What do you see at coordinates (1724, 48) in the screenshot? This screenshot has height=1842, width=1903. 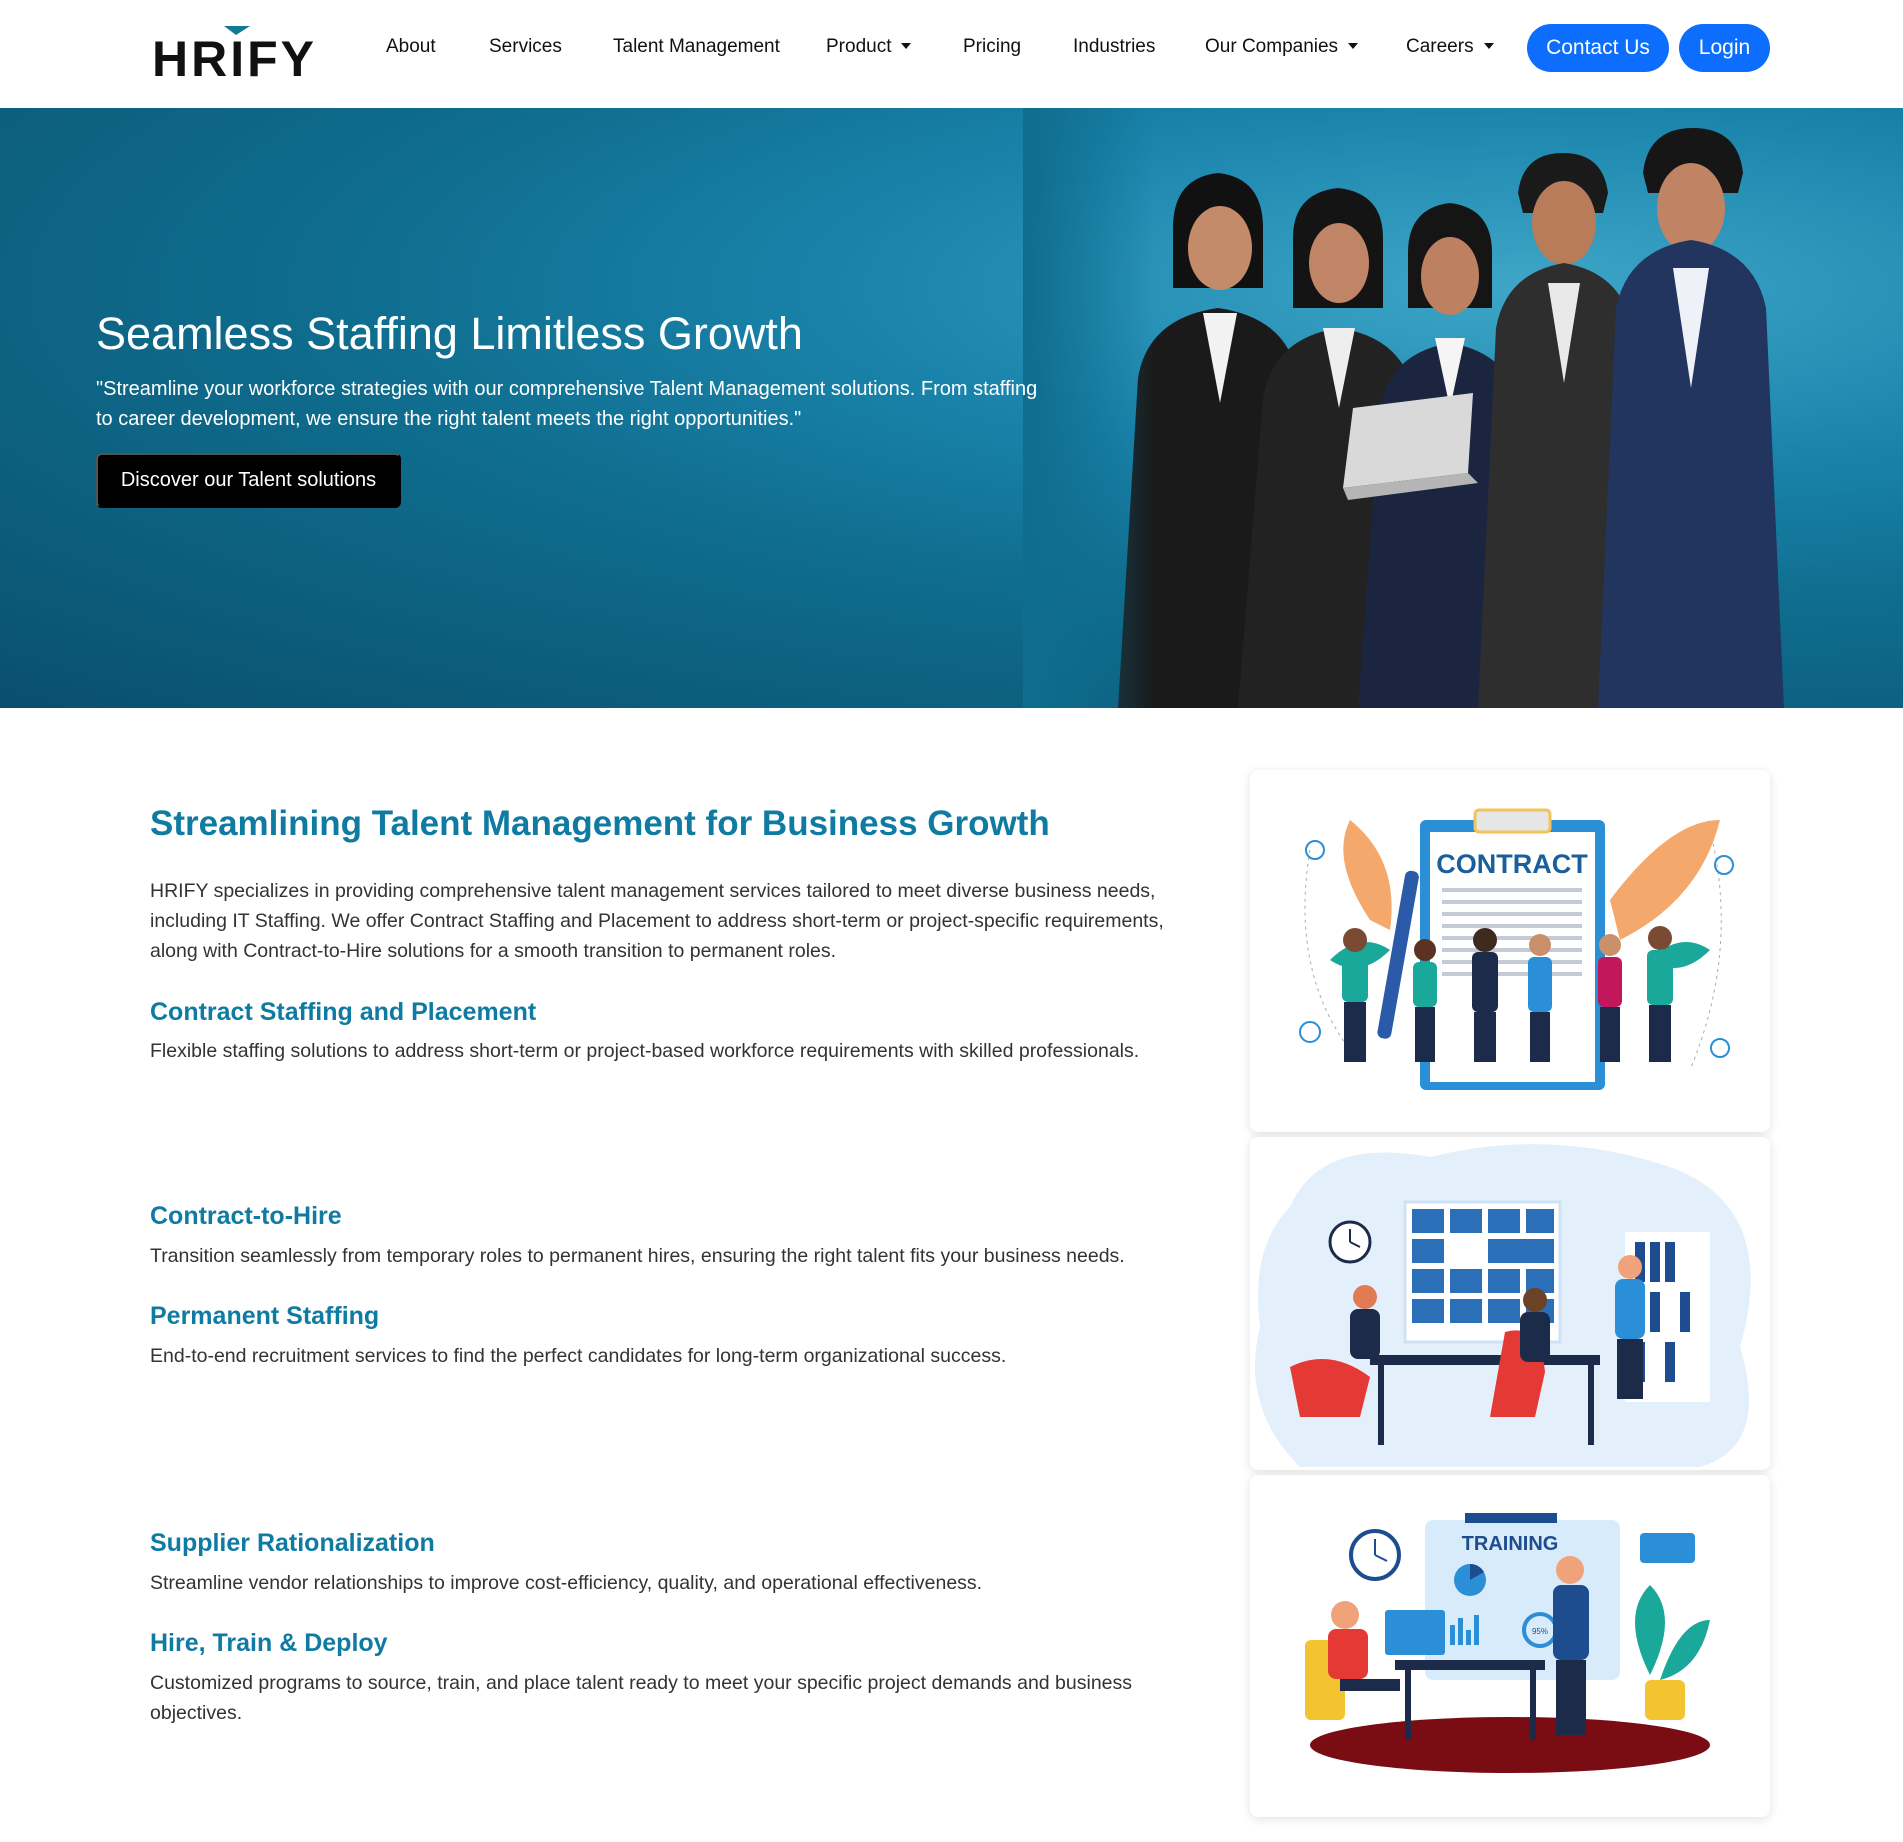 I see `login-button: Login` at bounding box center [1724, 48].